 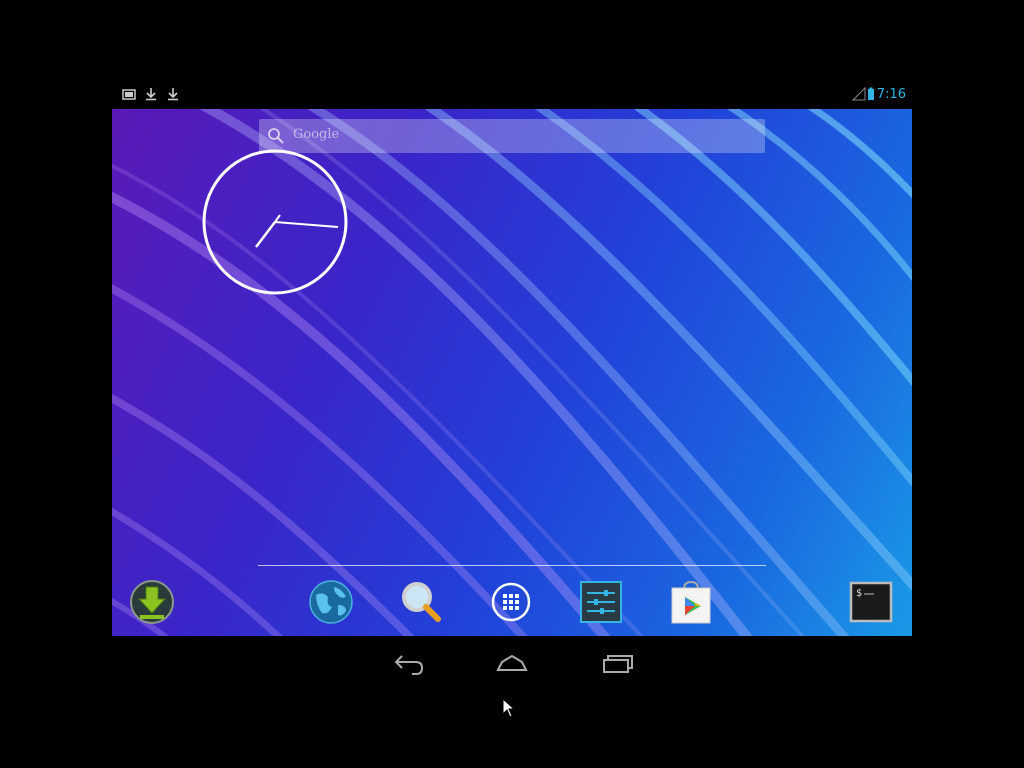 What do you see at coordinates (512, 565) in the screenshot?
I see `dock-divider` at bounding box center [512, 565].